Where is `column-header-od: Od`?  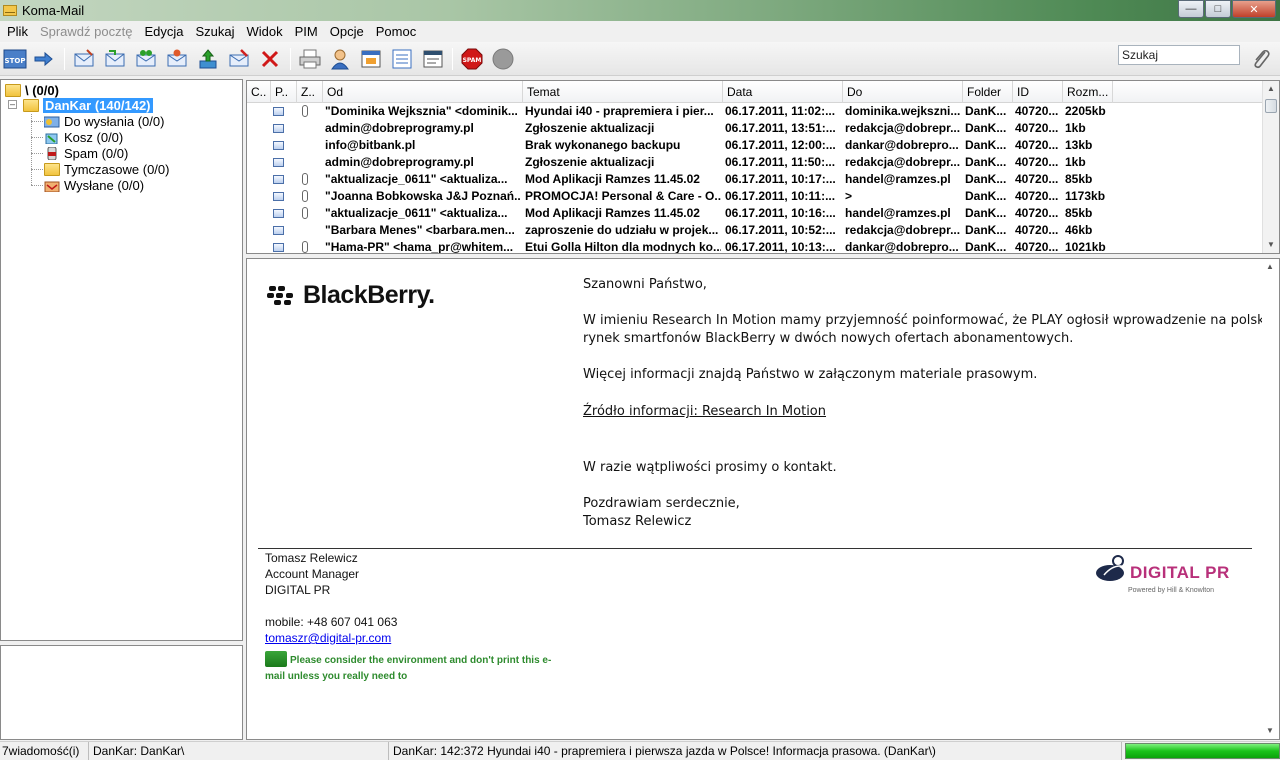
column-header-od: Od is located at coordinates (423, 92).